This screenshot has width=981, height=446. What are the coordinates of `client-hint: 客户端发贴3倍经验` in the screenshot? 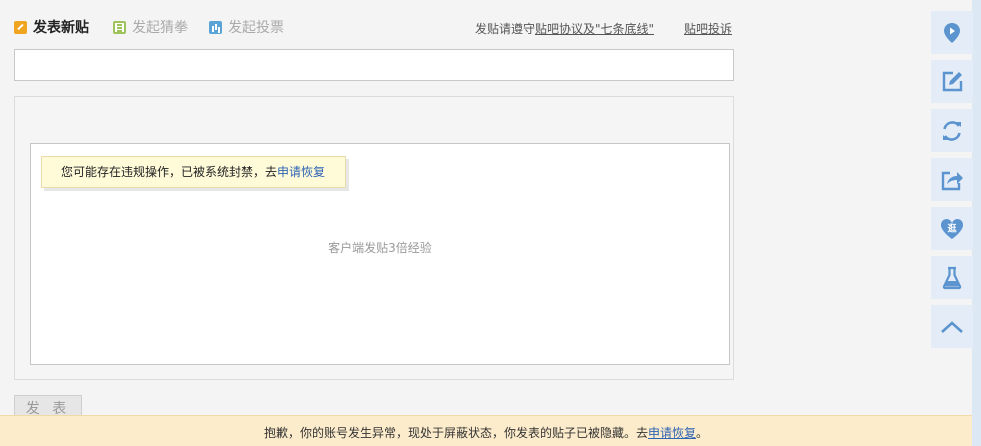 It's located at (380, 248).